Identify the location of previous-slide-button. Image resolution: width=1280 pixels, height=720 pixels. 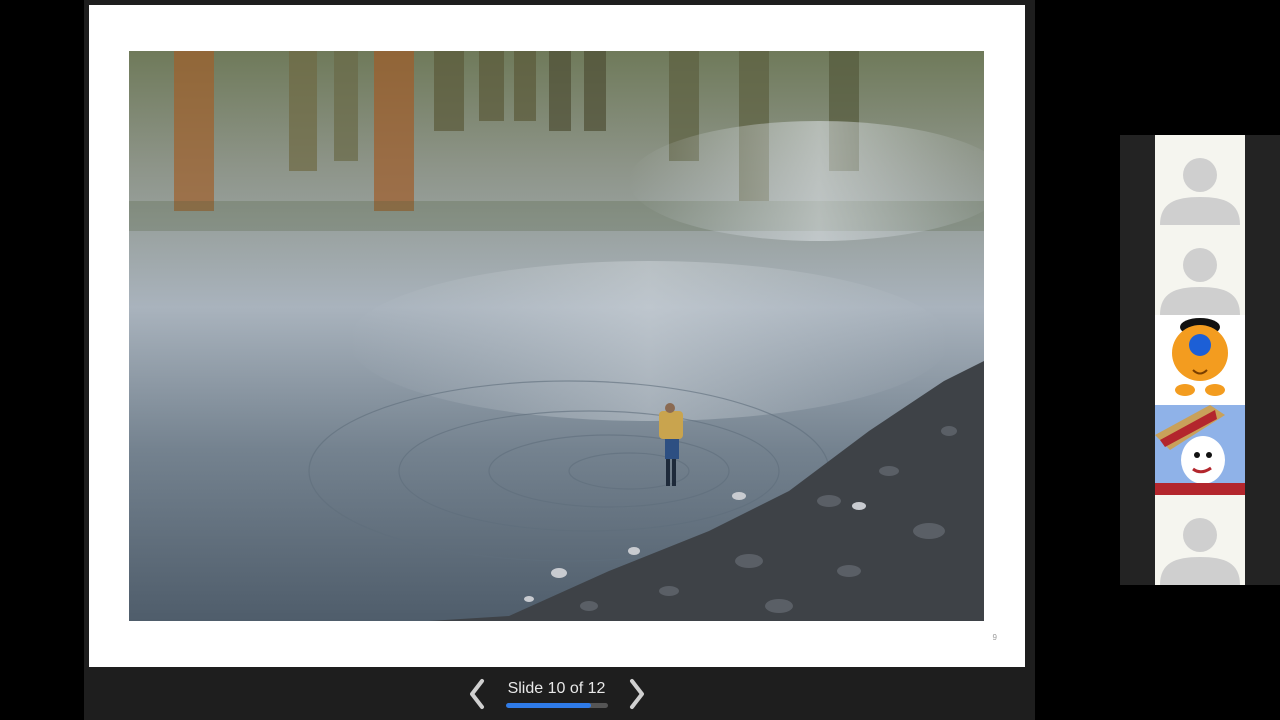
(477, 694).